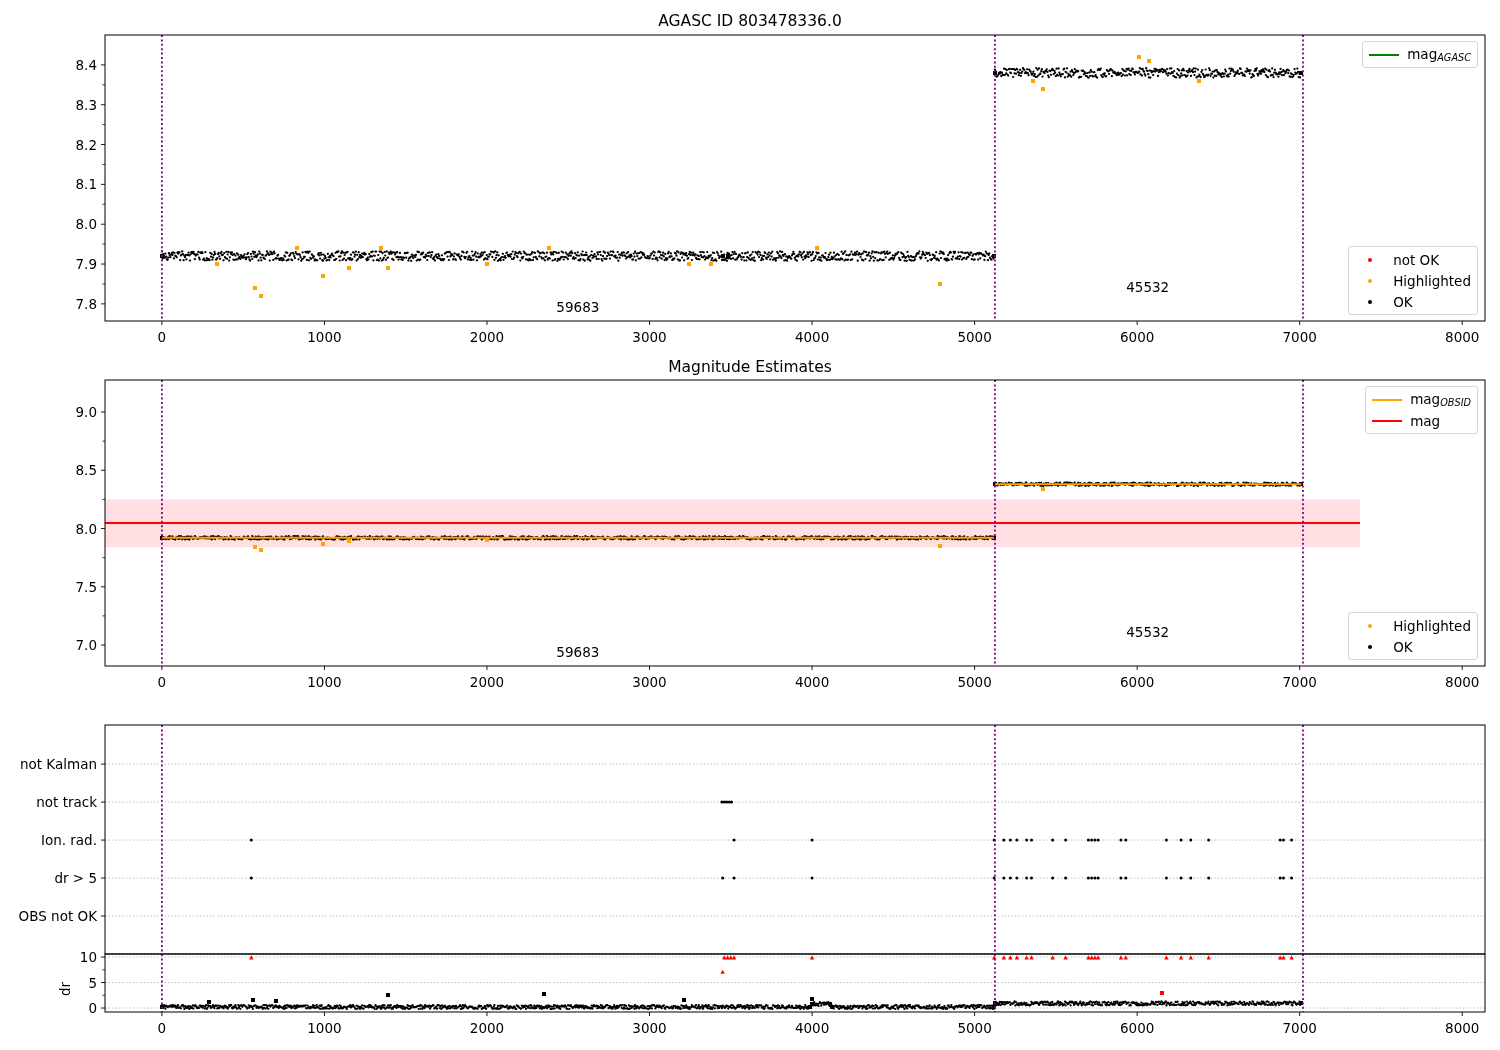 This screenshot has height=1050, width=1500. What do you see at coordinates (58, 764) in the screenshot?
I see `tick-label: not Kalman` at bounding box center [58, 764].